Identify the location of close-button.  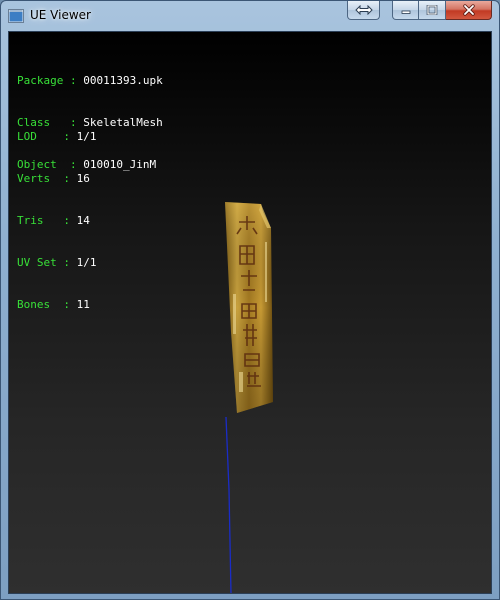
(469, 10).